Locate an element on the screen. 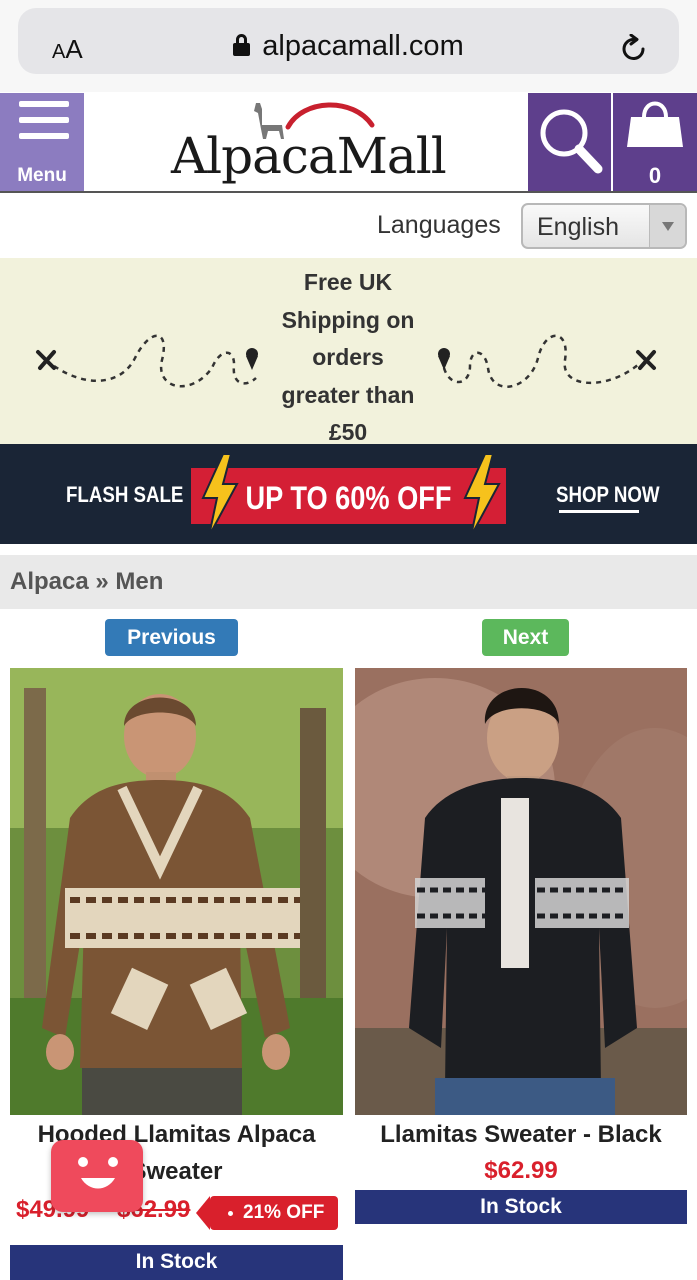 The image size is (697, 1280). product-title-black-sweater: Llamitas Sweater - Black is located at coordinates (521, 1134).